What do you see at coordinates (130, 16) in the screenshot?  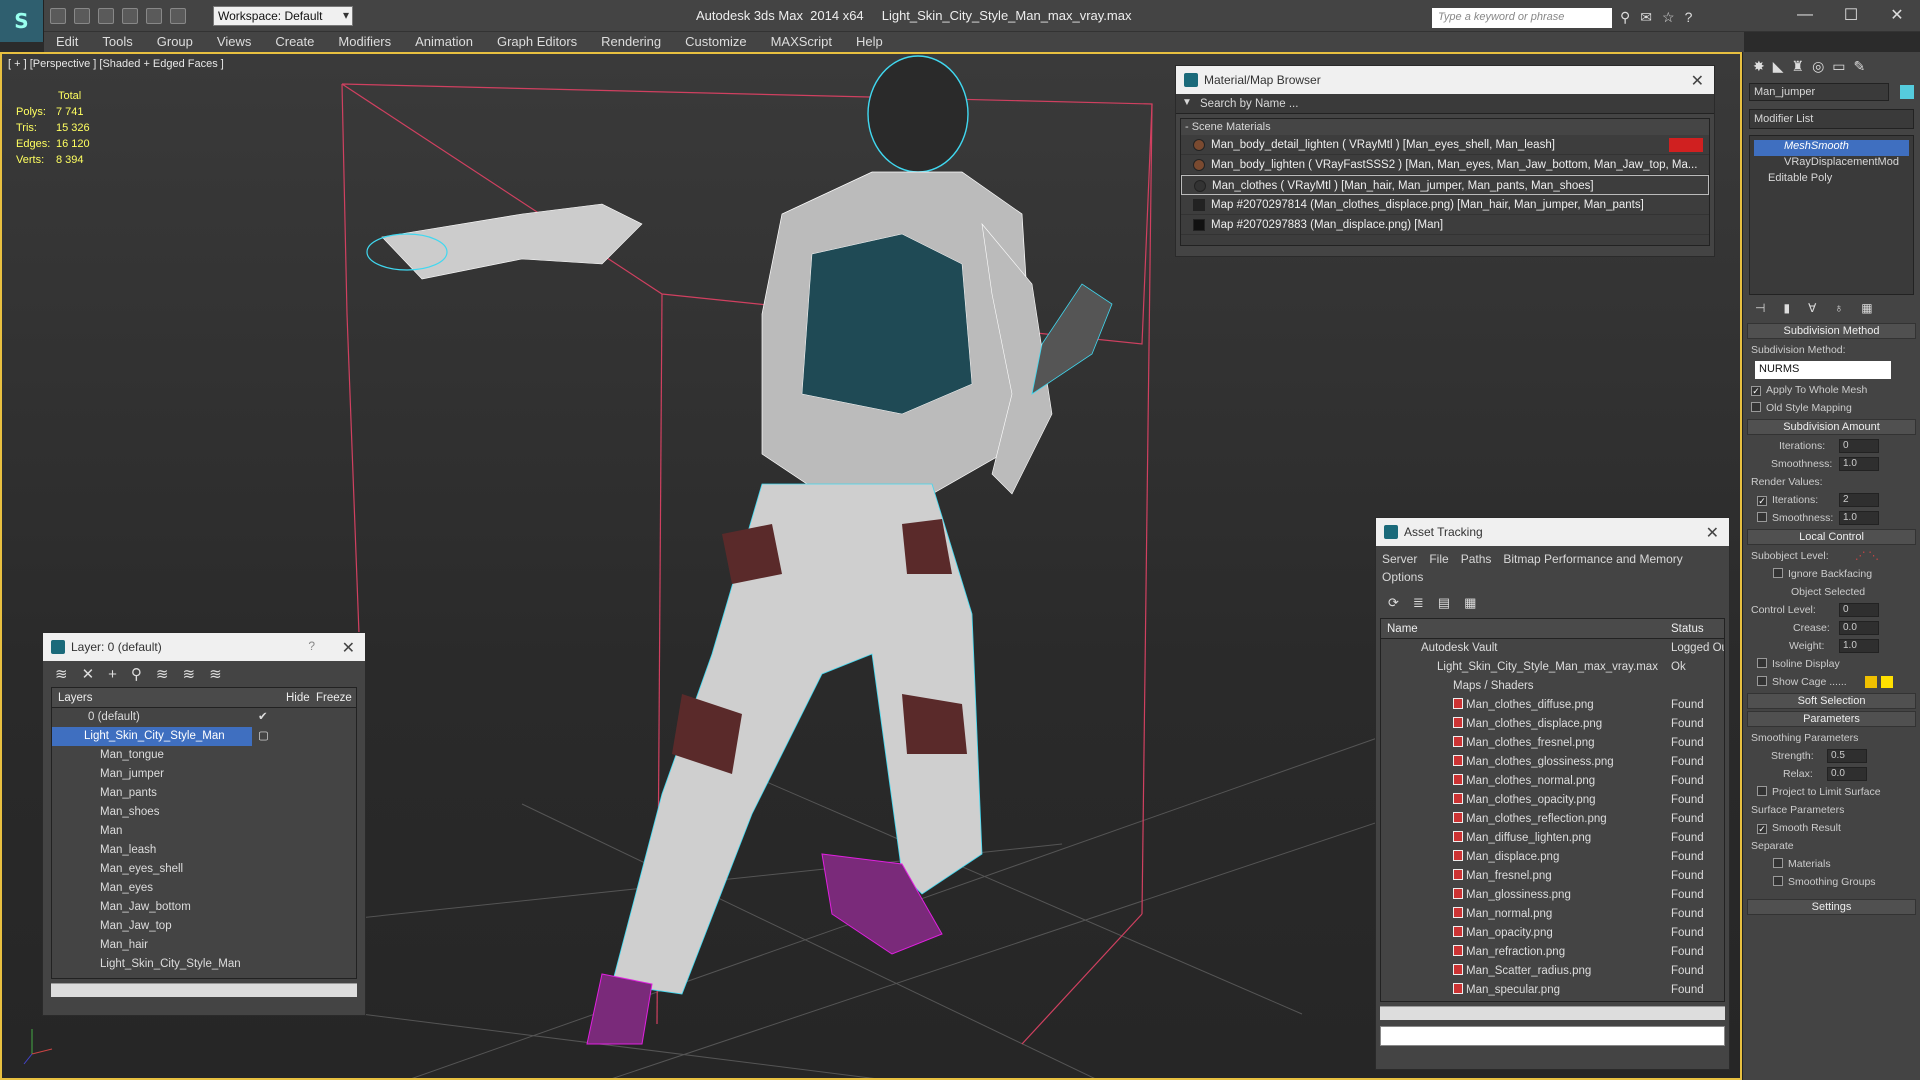 I see `undo-icon` at bounding box center [130, 16].